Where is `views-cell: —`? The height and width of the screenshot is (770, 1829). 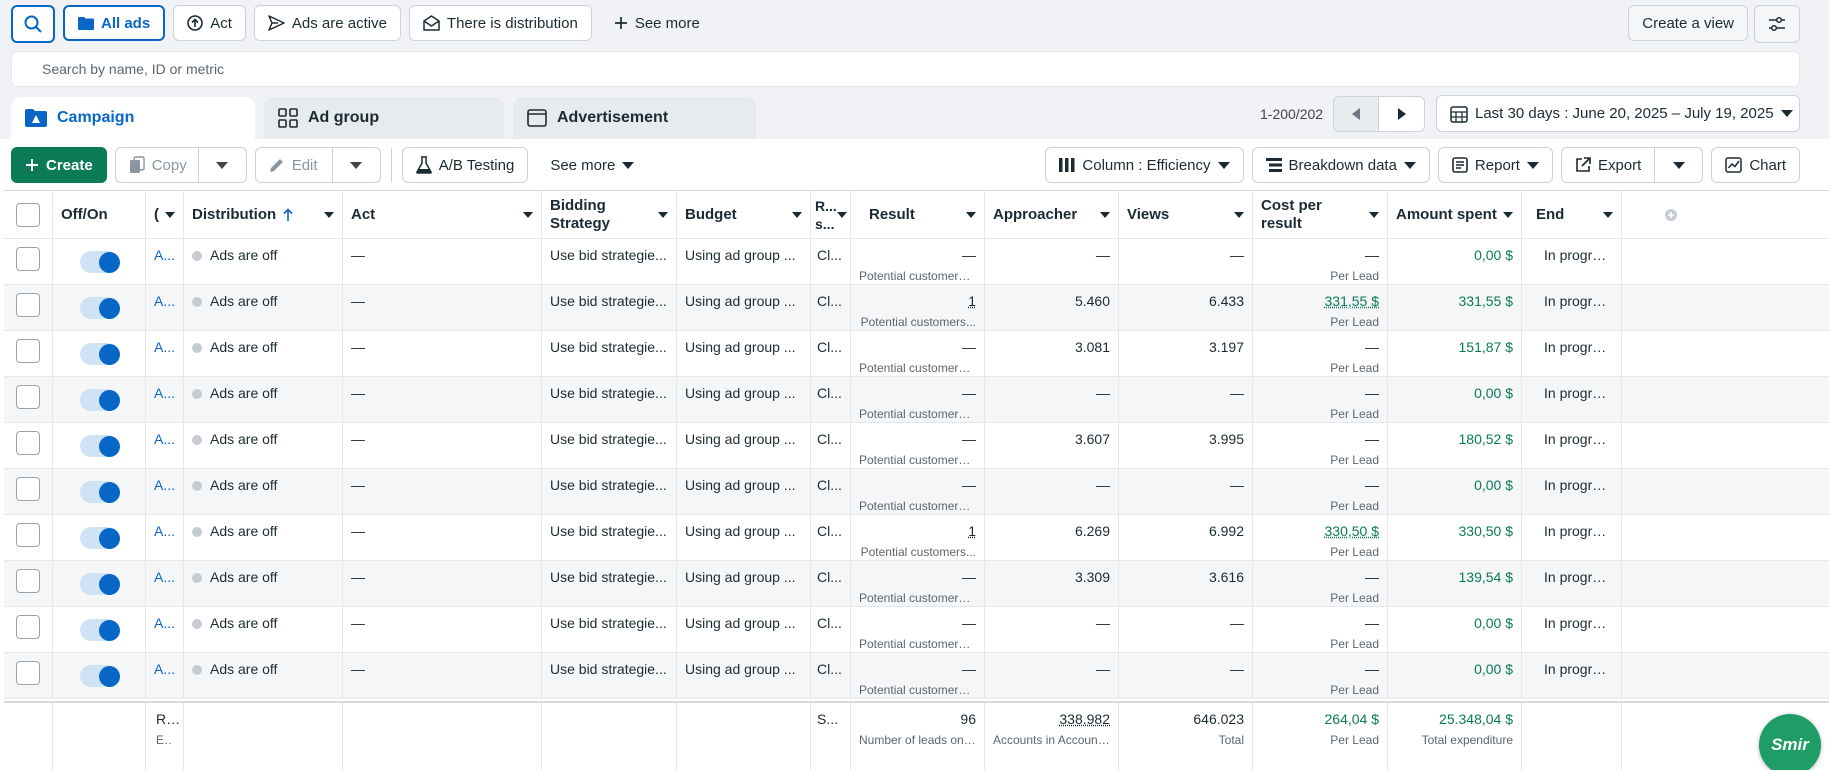
views-cell: — is located at coordinates (1186, 629).